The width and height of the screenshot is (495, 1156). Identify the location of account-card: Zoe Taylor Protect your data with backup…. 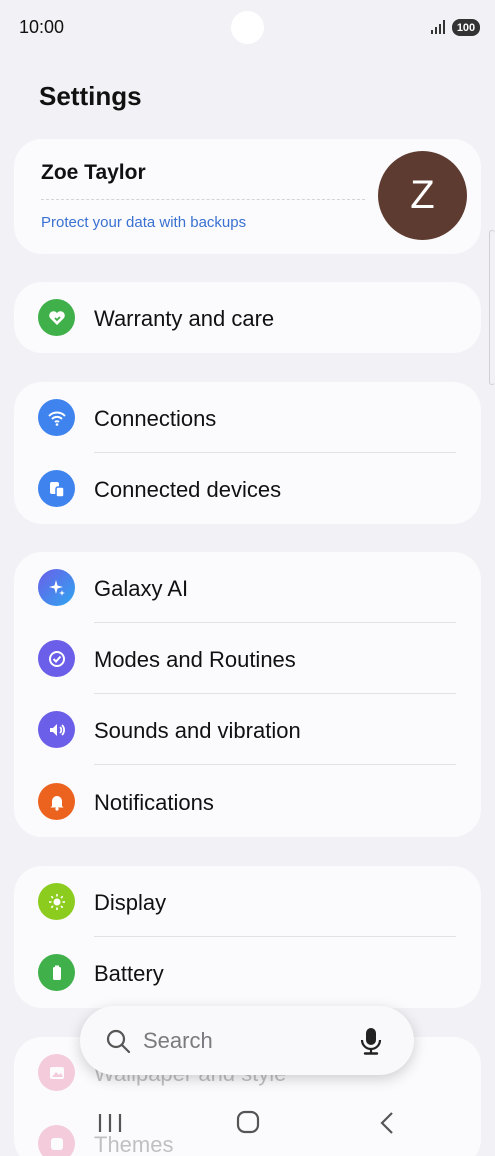
(247, 196).